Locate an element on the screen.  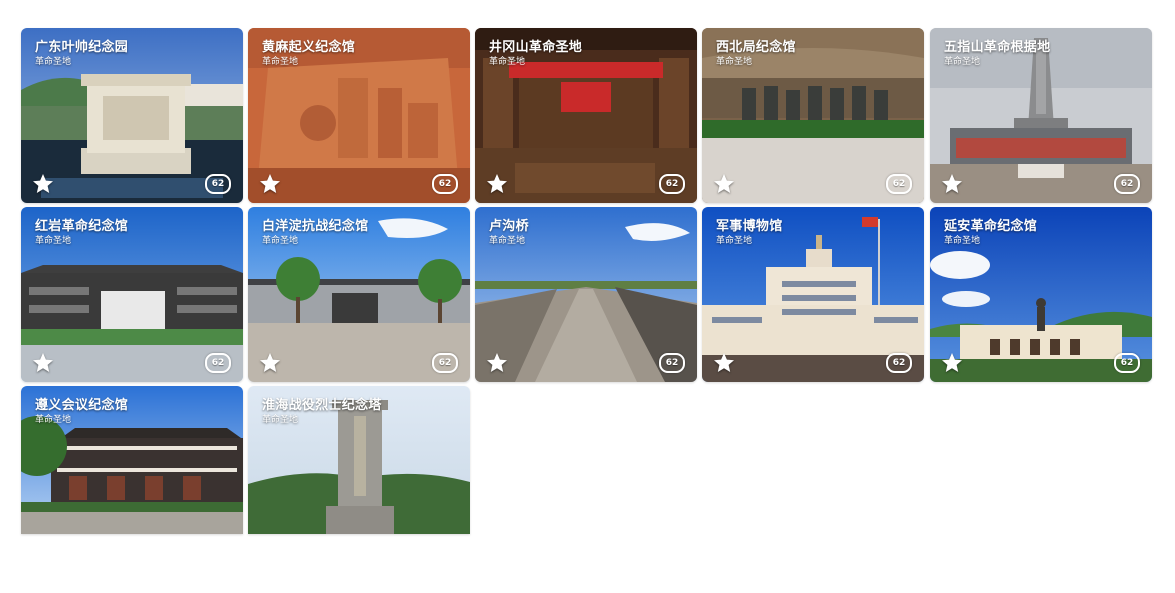
landmark-card: 白洋淀抗战纪念馆 革命圣地 62 is located at coordinates (359, 294).